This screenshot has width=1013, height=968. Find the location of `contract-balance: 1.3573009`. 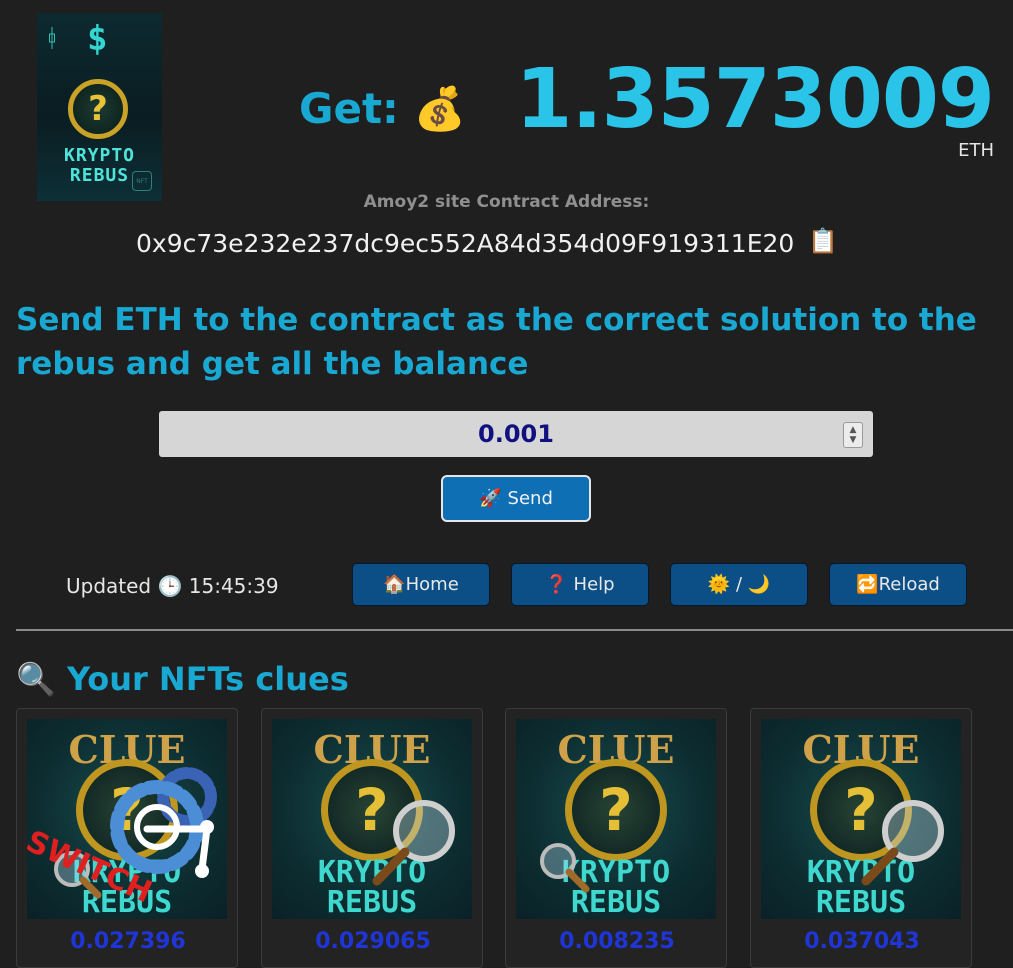

contract-balance: 1.3573009 is located at coordinates (755, 99).